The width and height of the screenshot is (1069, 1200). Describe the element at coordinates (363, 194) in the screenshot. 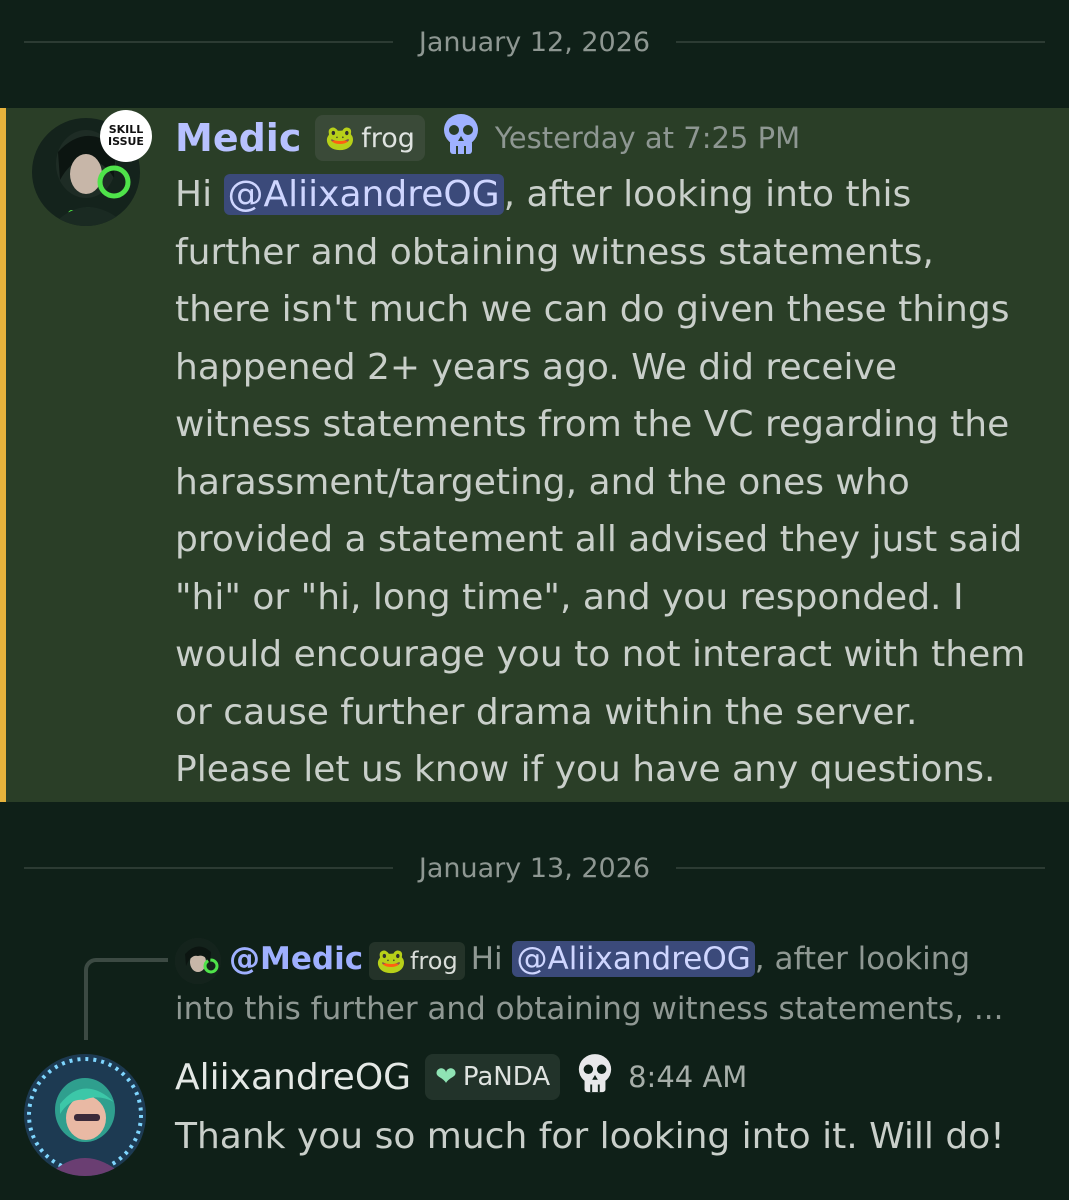

I see `user-mention: @AliixandreOG` at that location.